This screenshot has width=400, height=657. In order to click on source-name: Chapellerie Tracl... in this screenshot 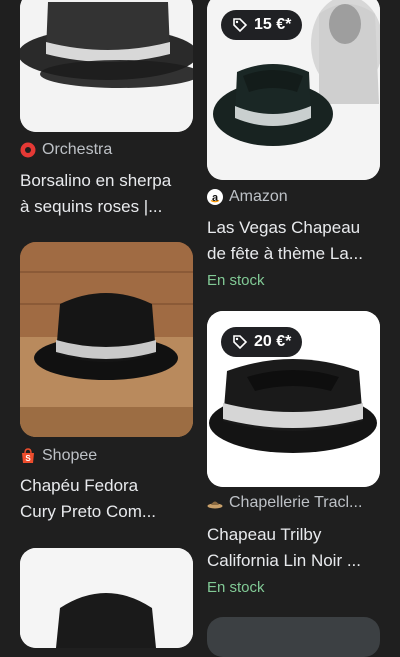, I will do `click(296, 502)`.